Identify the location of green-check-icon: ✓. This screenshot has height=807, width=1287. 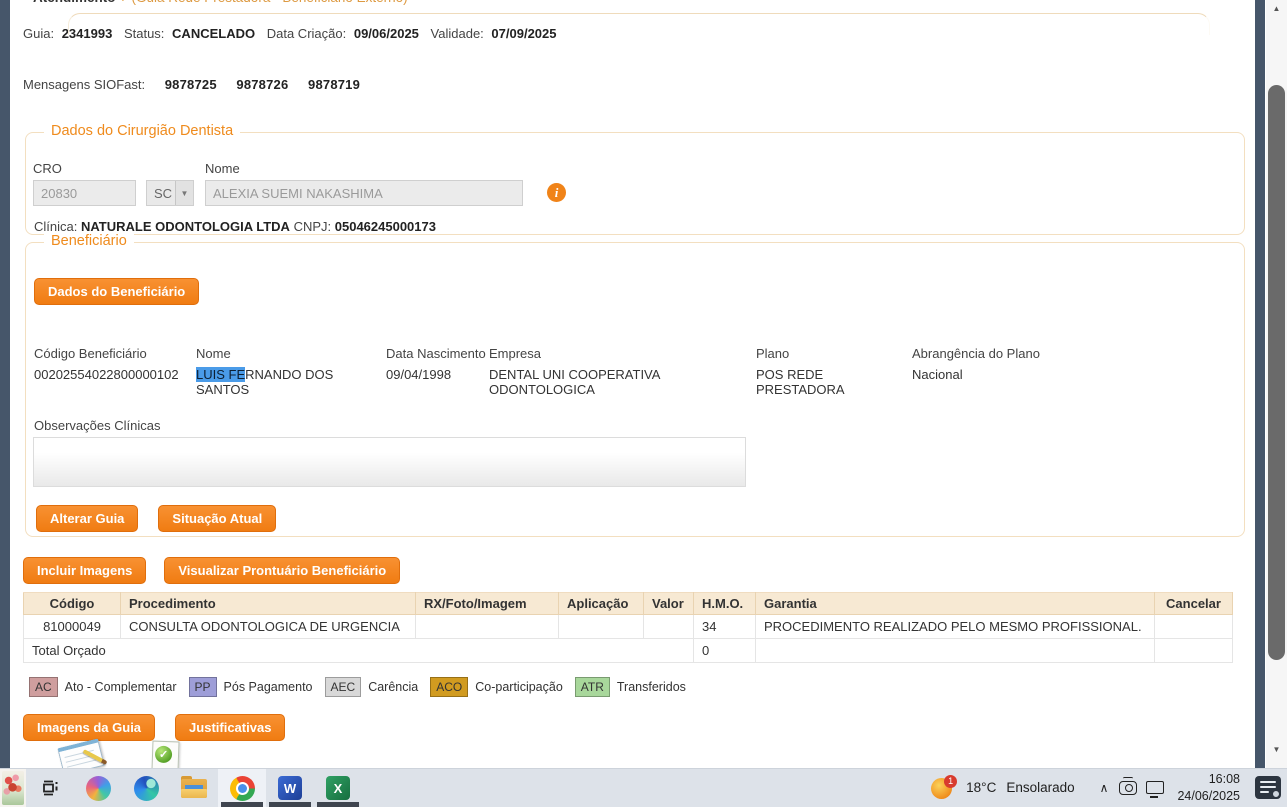
(163, 754).